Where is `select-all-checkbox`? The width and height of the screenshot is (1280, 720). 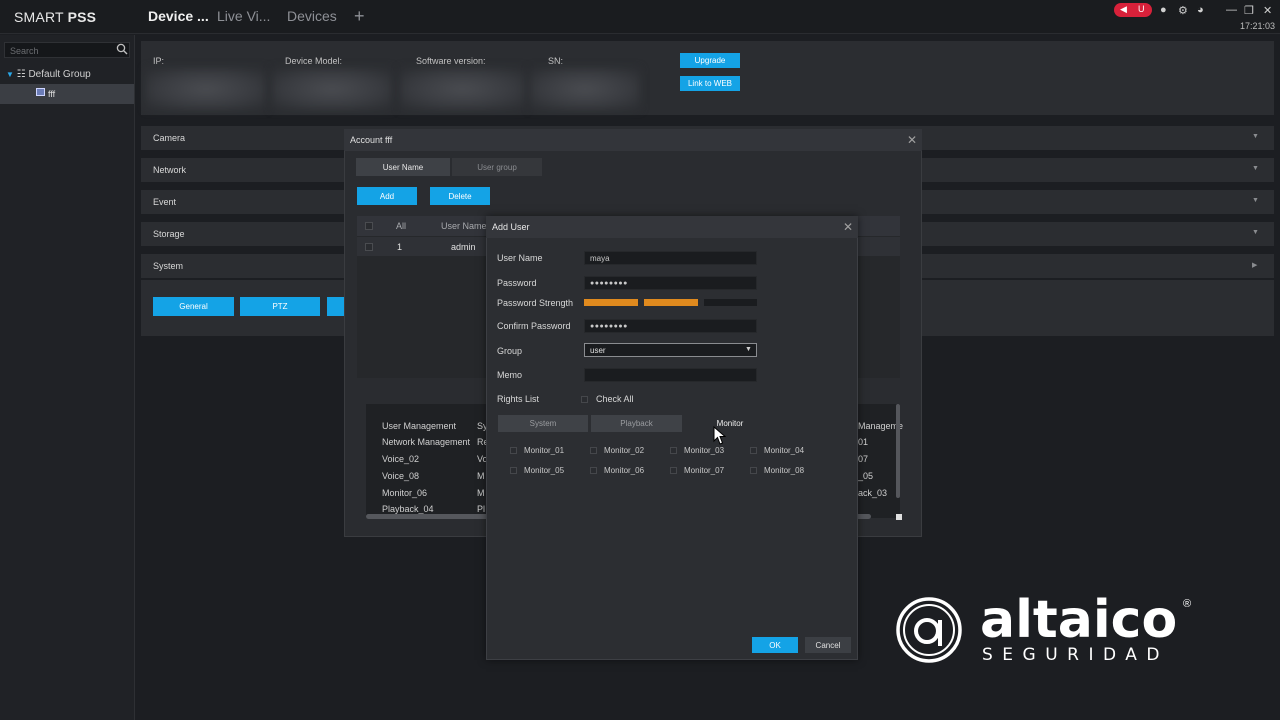 select-all-checkbox is located at coordinates (369, 226).